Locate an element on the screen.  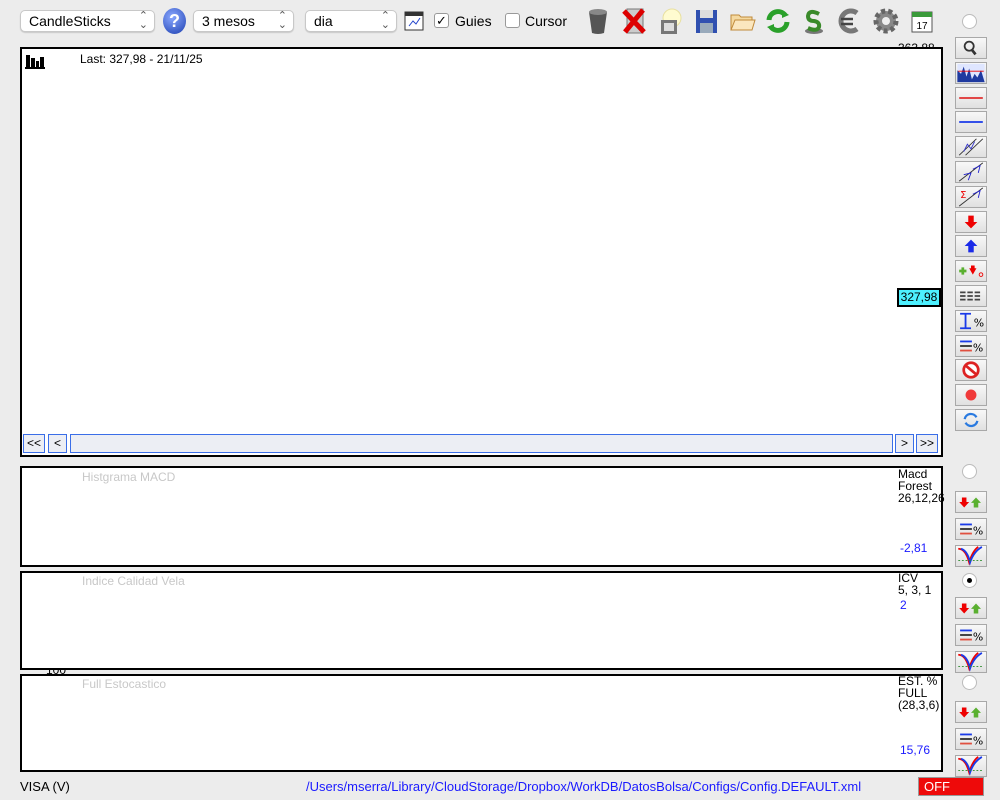
cancel-button is located at coordinates (971, 370).